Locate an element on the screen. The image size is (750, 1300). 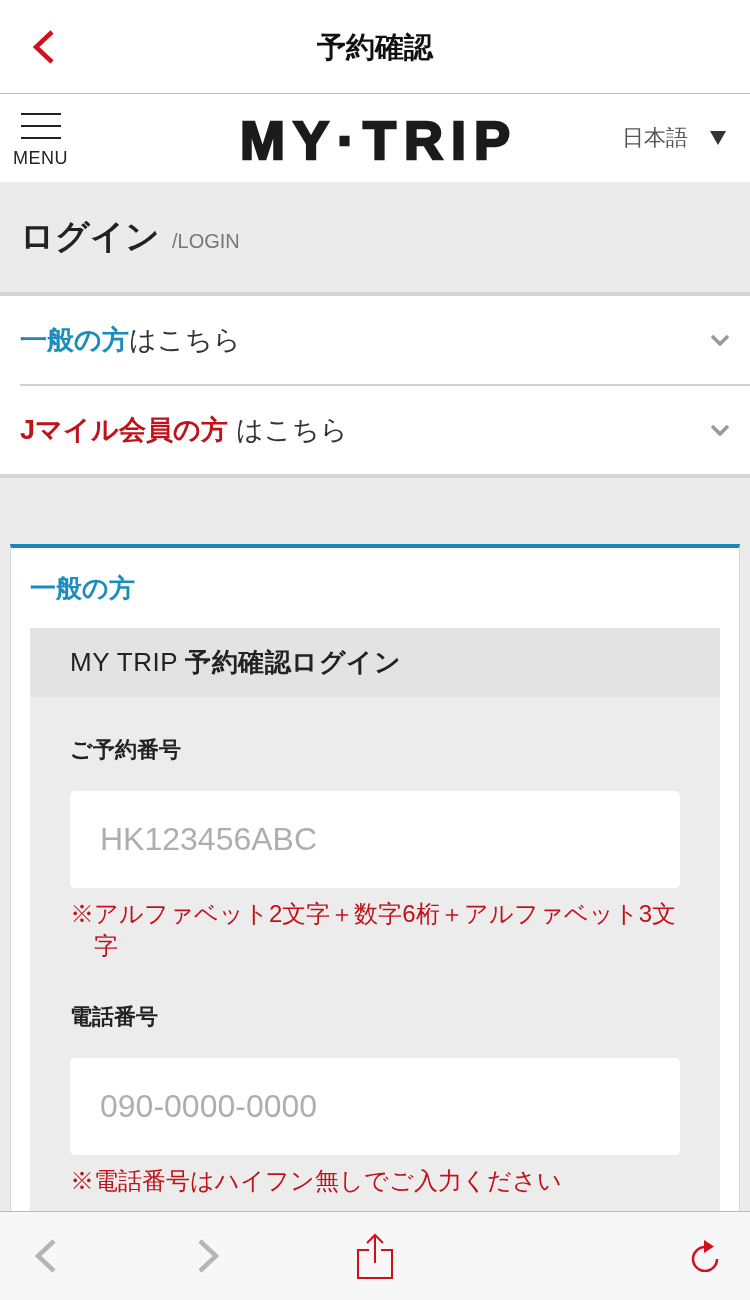
accordion-item: 一般の方はこちら is located at coordinates (385, 340).